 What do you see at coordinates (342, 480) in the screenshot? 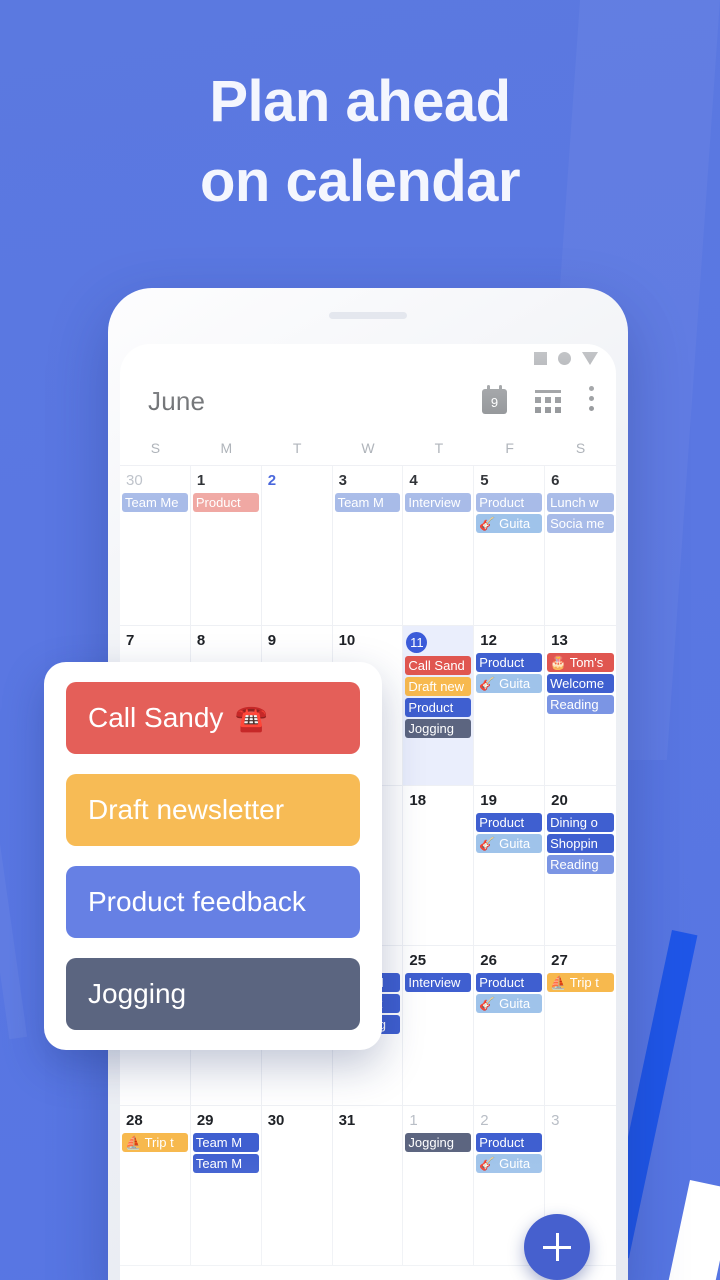
I see `day-number: 3` at bounding box center [342, 480].